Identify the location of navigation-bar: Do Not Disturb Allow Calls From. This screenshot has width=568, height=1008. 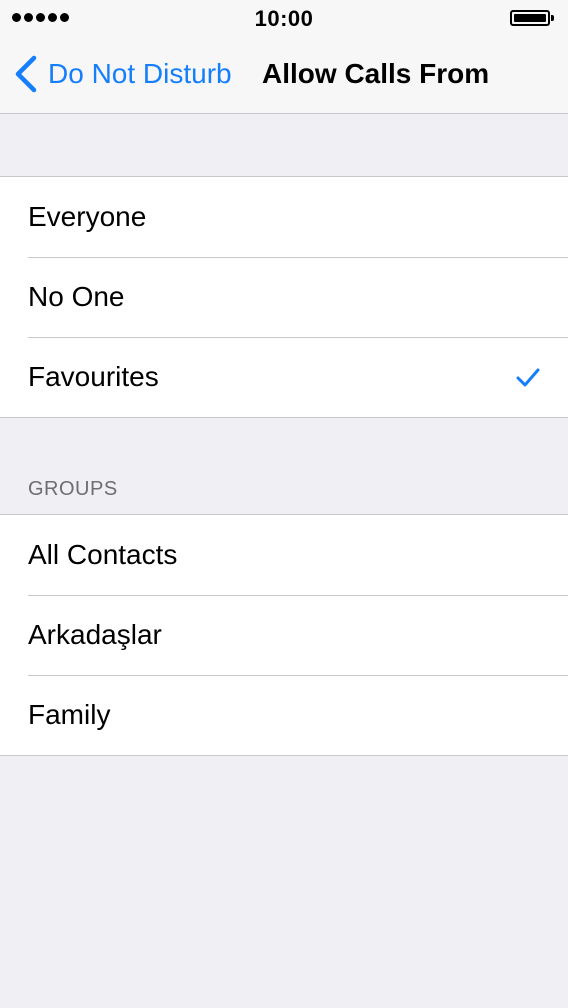
(284, 75).